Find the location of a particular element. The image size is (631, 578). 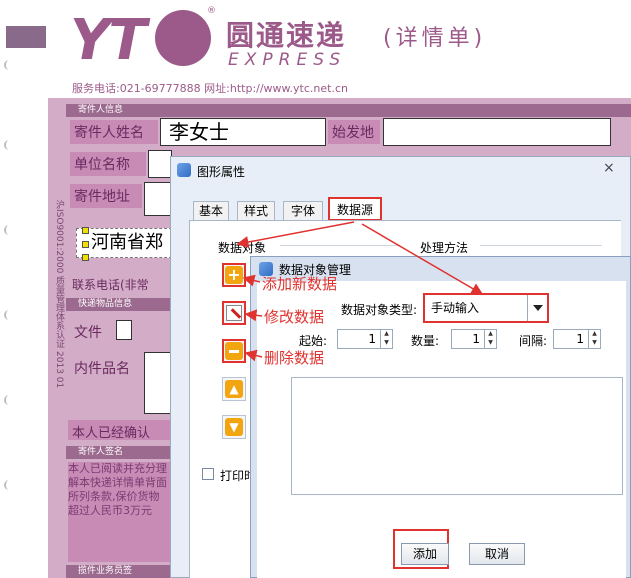

annotation-delete: 删除数据 is located at coordinates (294, 358).